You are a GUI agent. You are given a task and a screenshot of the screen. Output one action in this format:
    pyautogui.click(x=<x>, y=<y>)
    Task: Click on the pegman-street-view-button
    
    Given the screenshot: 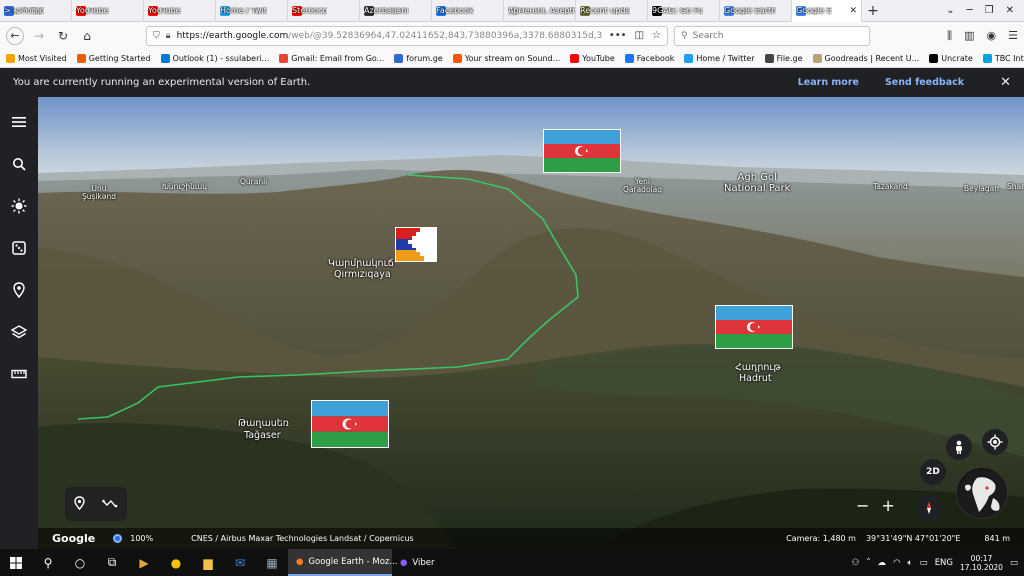 What is the action you would take?
    pyautogui.click(x=959, y=447)
    